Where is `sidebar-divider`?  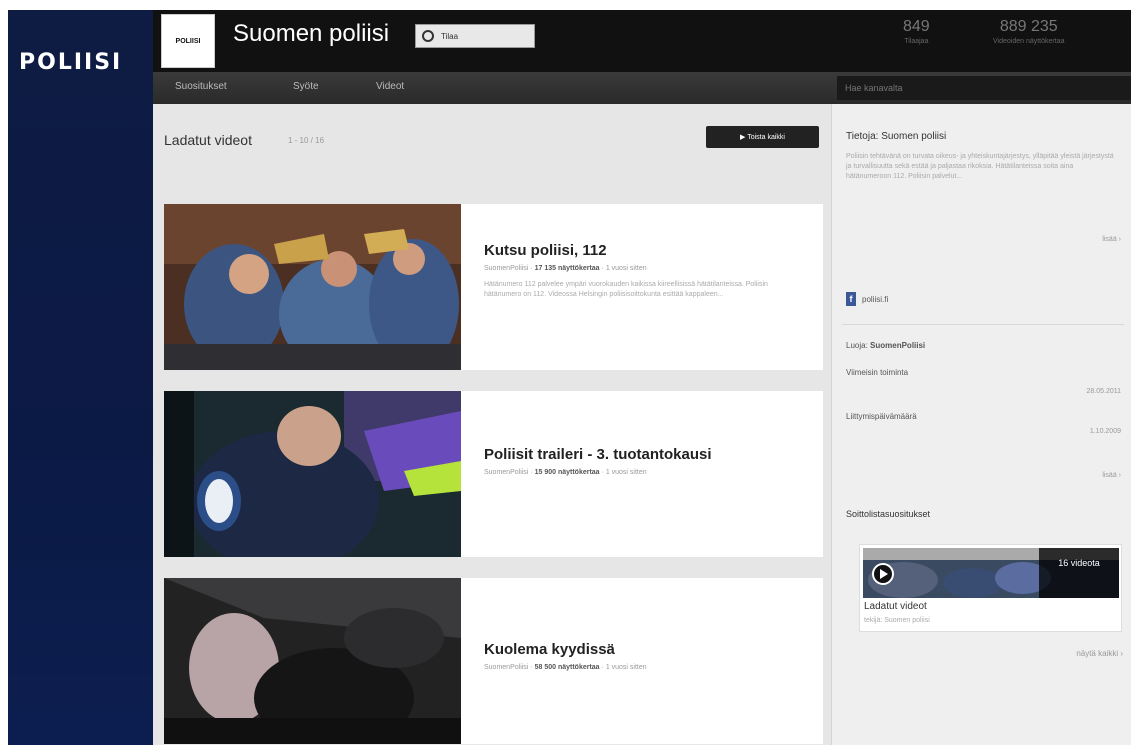
sidebar-divider is located at coordinates (983, 324).